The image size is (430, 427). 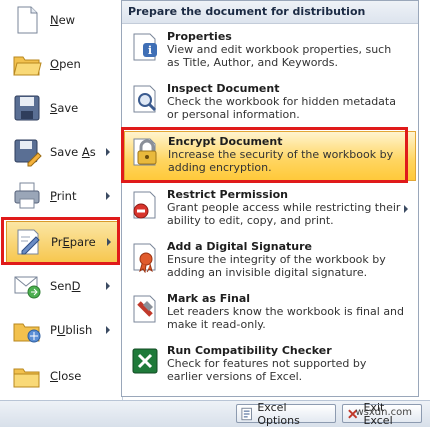 I want to click on excel-options-label: Excel Options, so click(x=278, y=413).